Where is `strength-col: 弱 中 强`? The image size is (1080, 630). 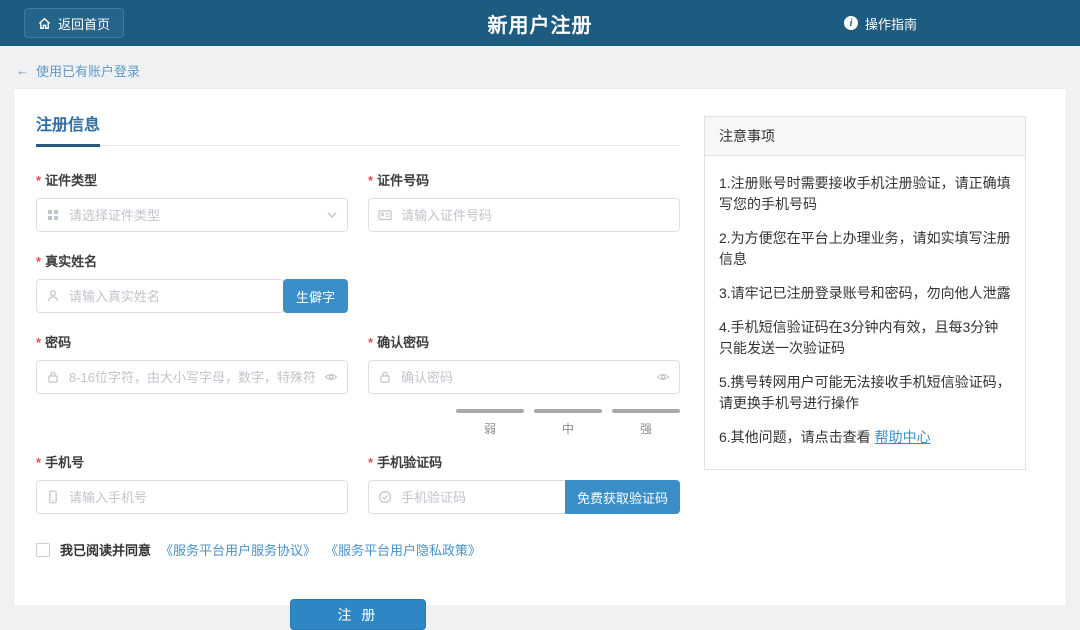 strength-col: 弱 中 强 is located at coordinates (524, 423).